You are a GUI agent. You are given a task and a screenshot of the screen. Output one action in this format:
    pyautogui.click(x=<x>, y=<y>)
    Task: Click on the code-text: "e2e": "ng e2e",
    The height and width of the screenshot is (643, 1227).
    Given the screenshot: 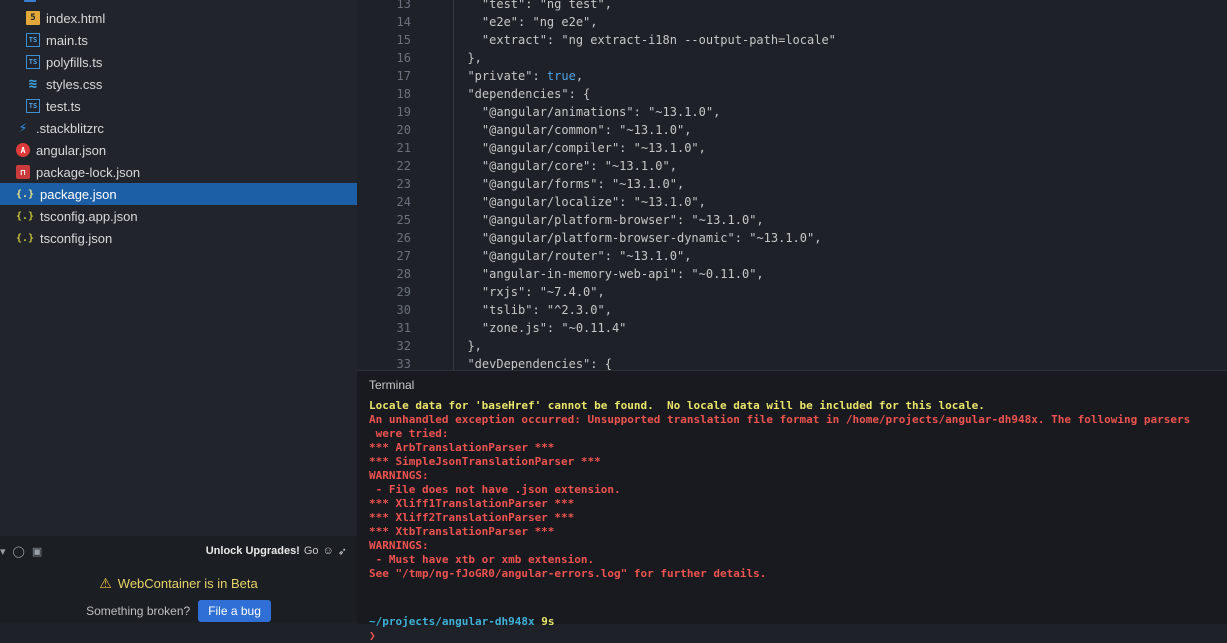 What is the action you would take?
    pyautogui.click(x=525, y=22)
    